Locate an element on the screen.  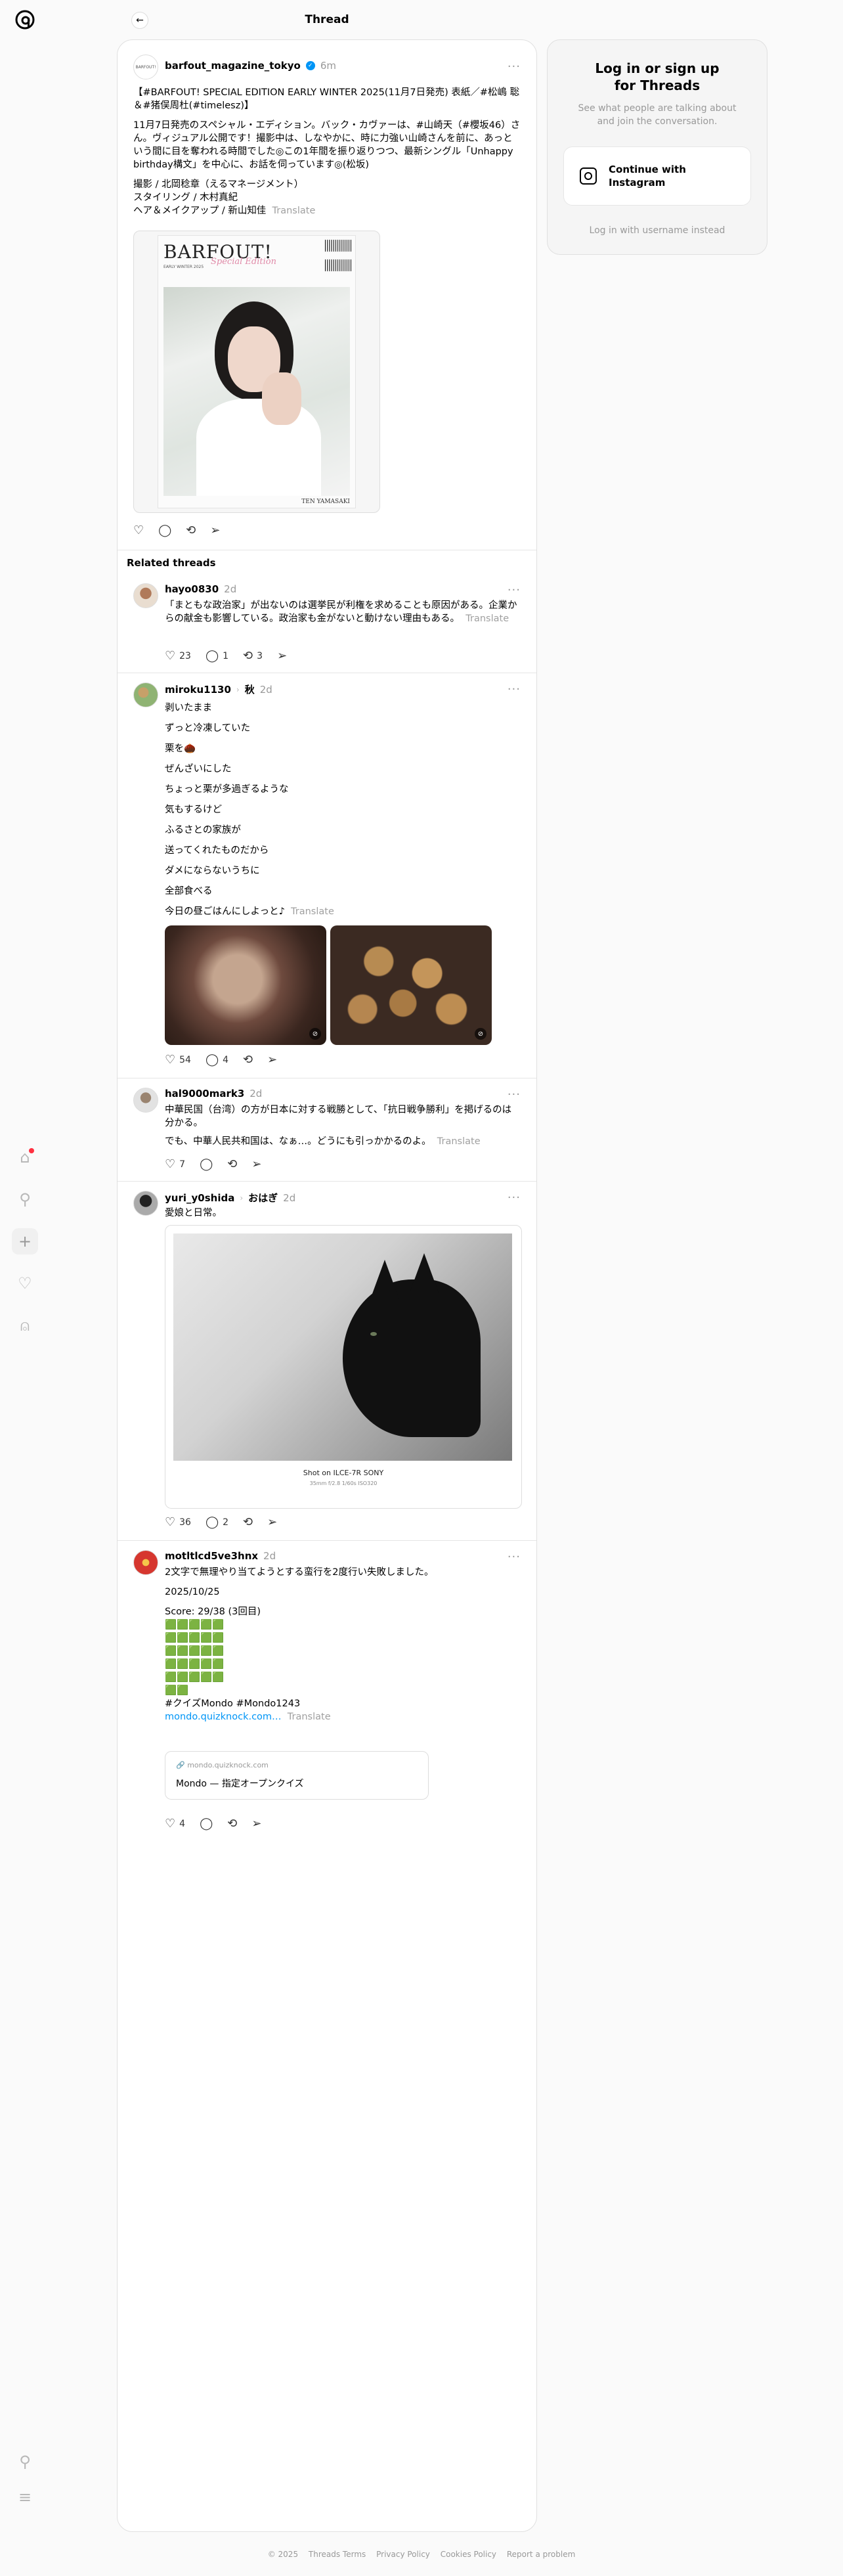
continue-with-instagram-button: Continue with Instagram is located at coordinates (657, 176).